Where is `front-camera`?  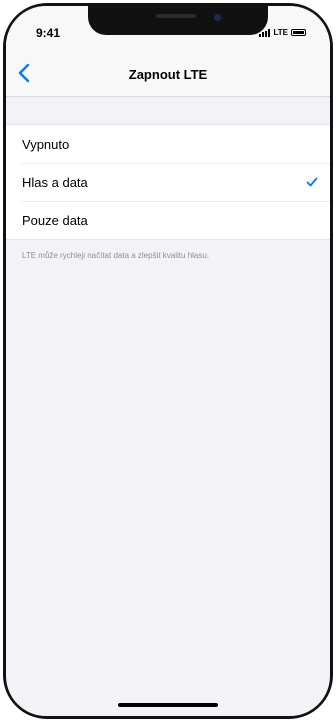 front-camera is located at coordinates (217, 17).